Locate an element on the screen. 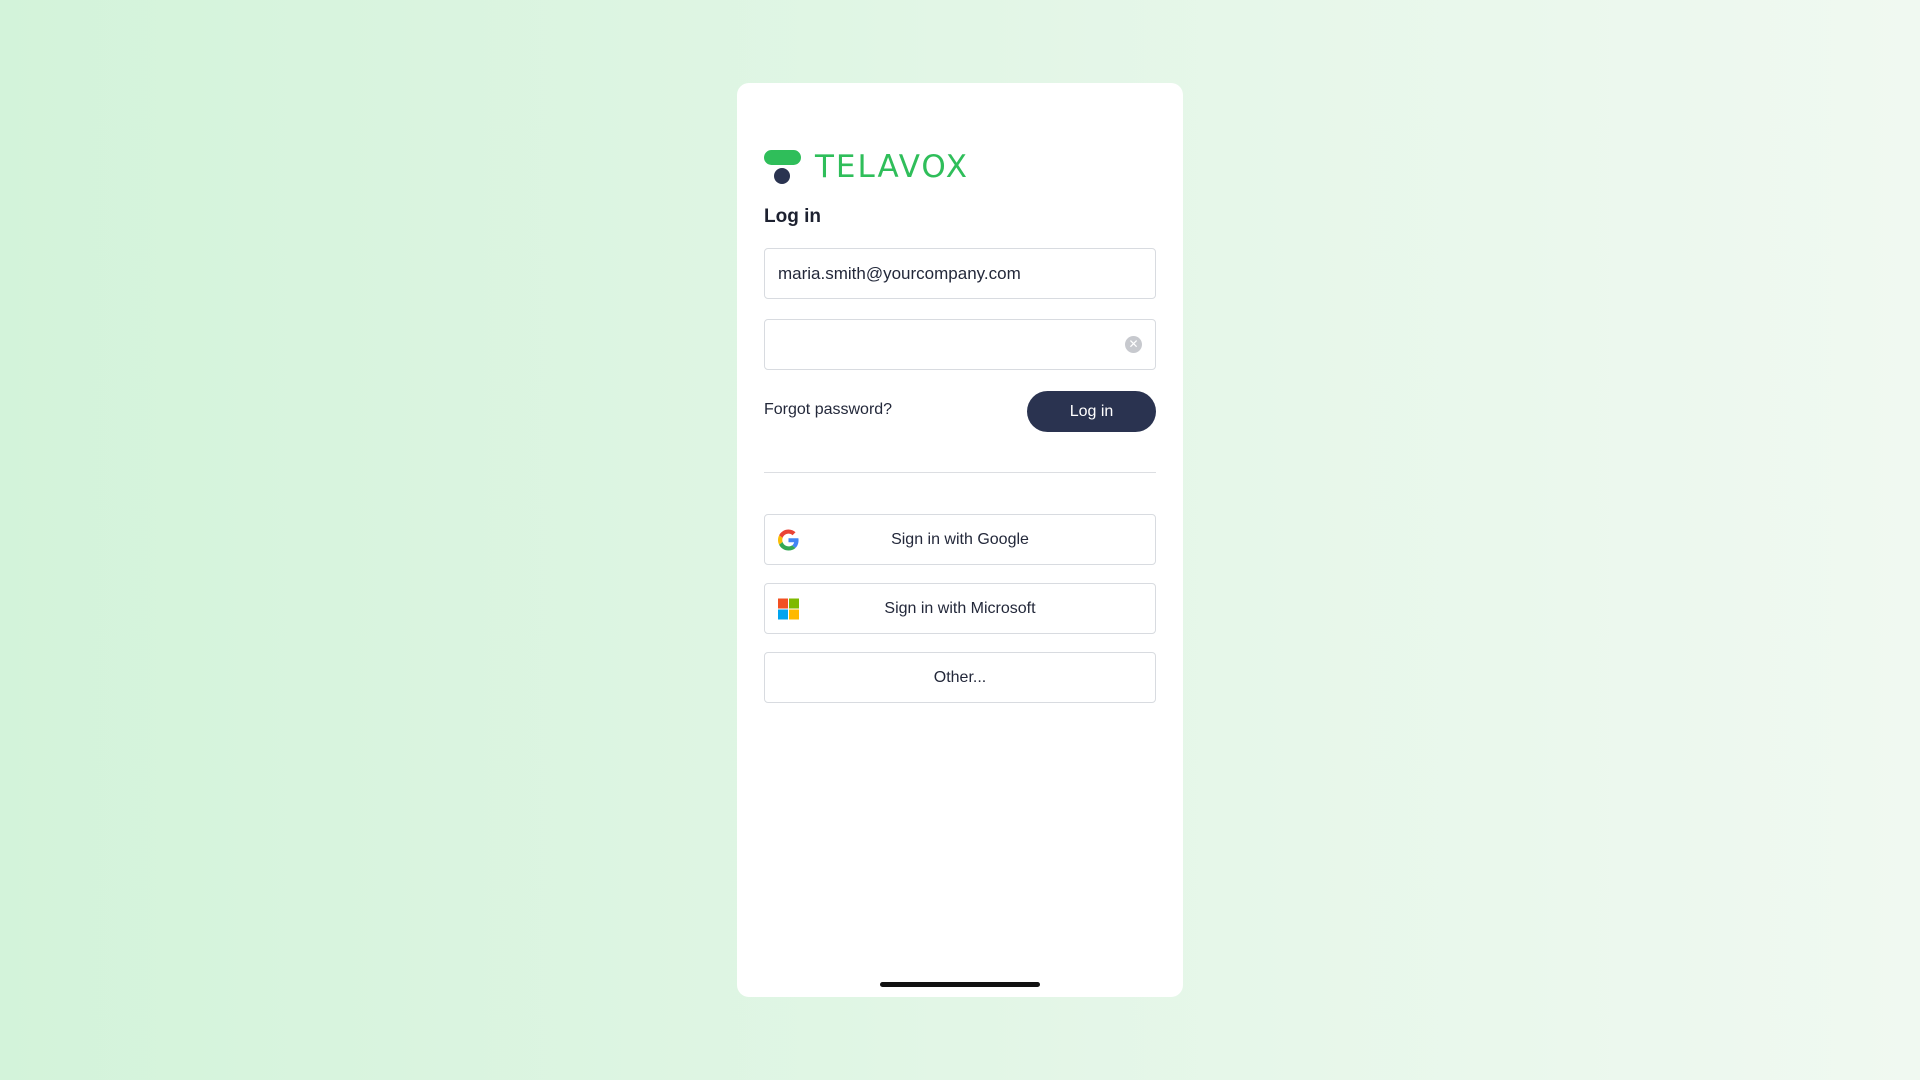  telavox-logo: TELAVOX is located at coordinates (866, 167).